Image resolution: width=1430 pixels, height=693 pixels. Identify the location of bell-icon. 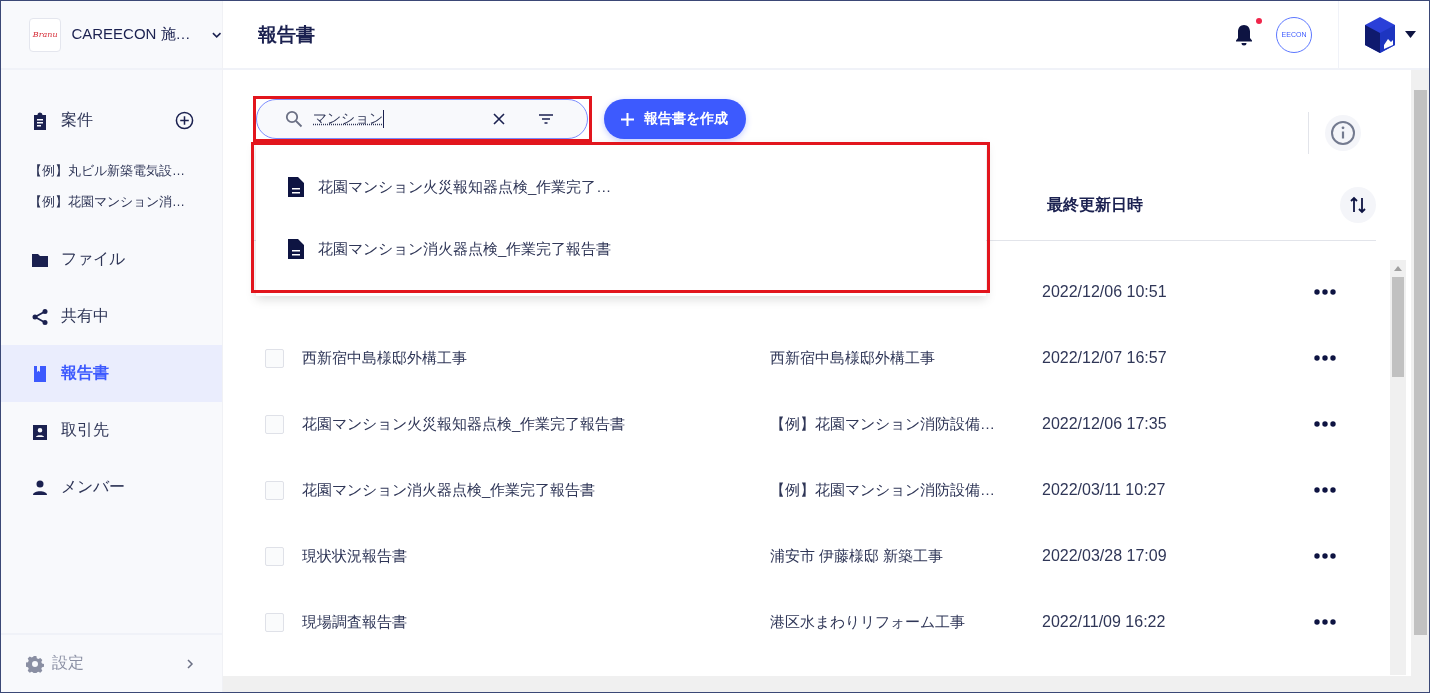
(1244, 34).